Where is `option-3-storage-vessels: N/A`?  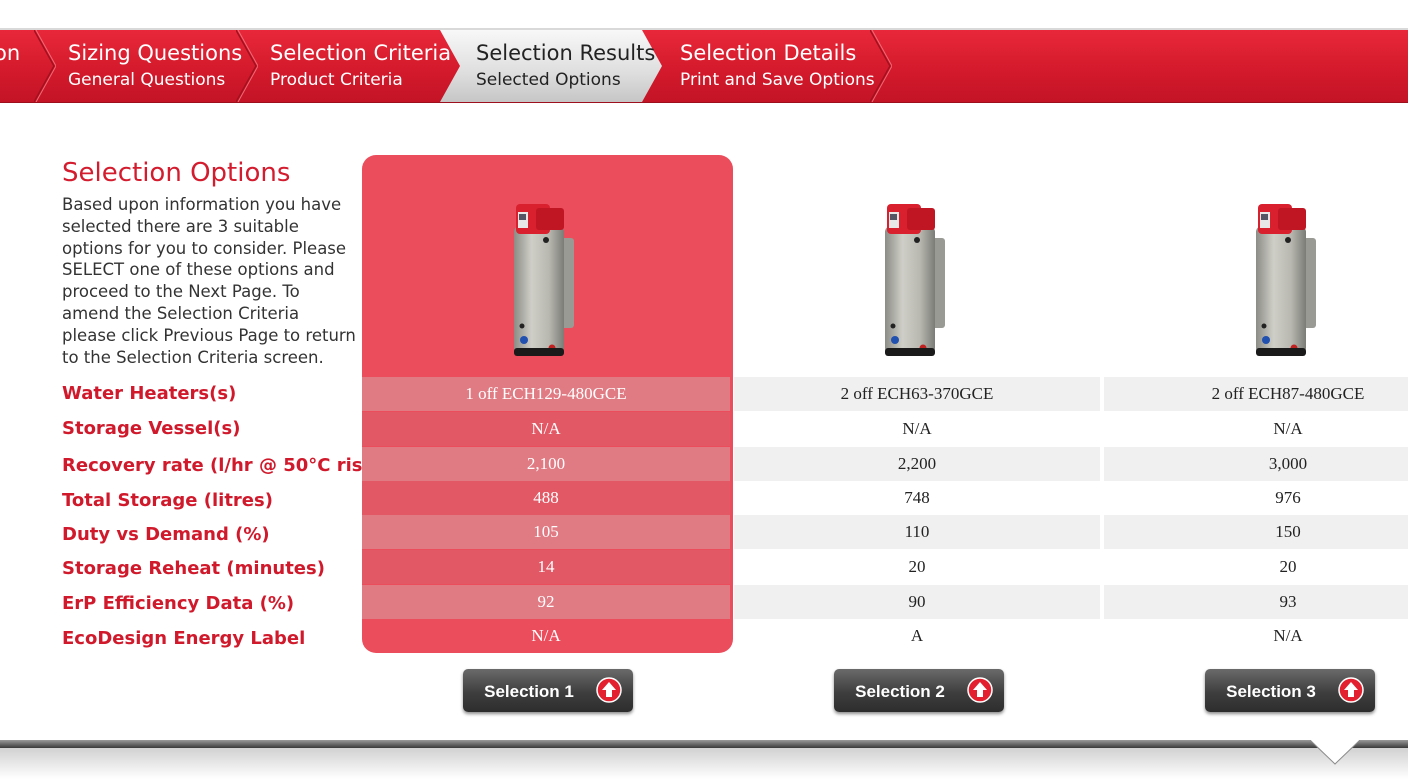
option-3-storage-vessels: N/A is located at coordinates (1288, 428).